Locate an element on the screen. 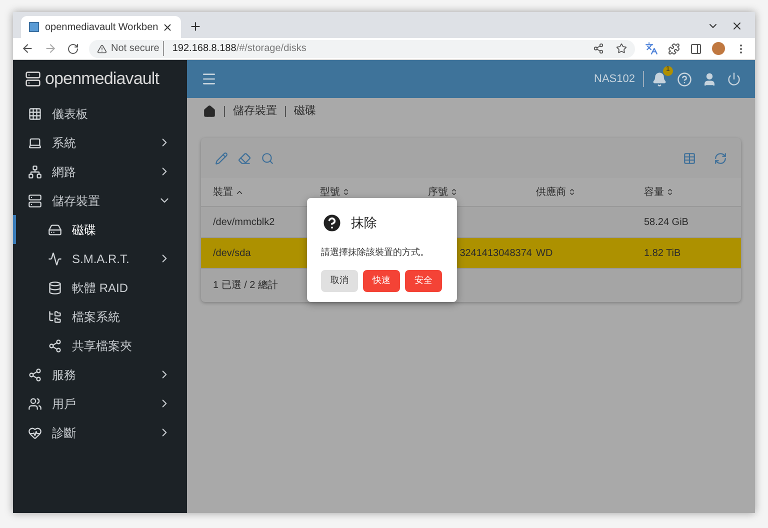 Image resolution: width=768 pixels, height=528 pixels. address-bar: Not secure 192.168.8.188/#/storage/disks is located at coordinates (362, 49).